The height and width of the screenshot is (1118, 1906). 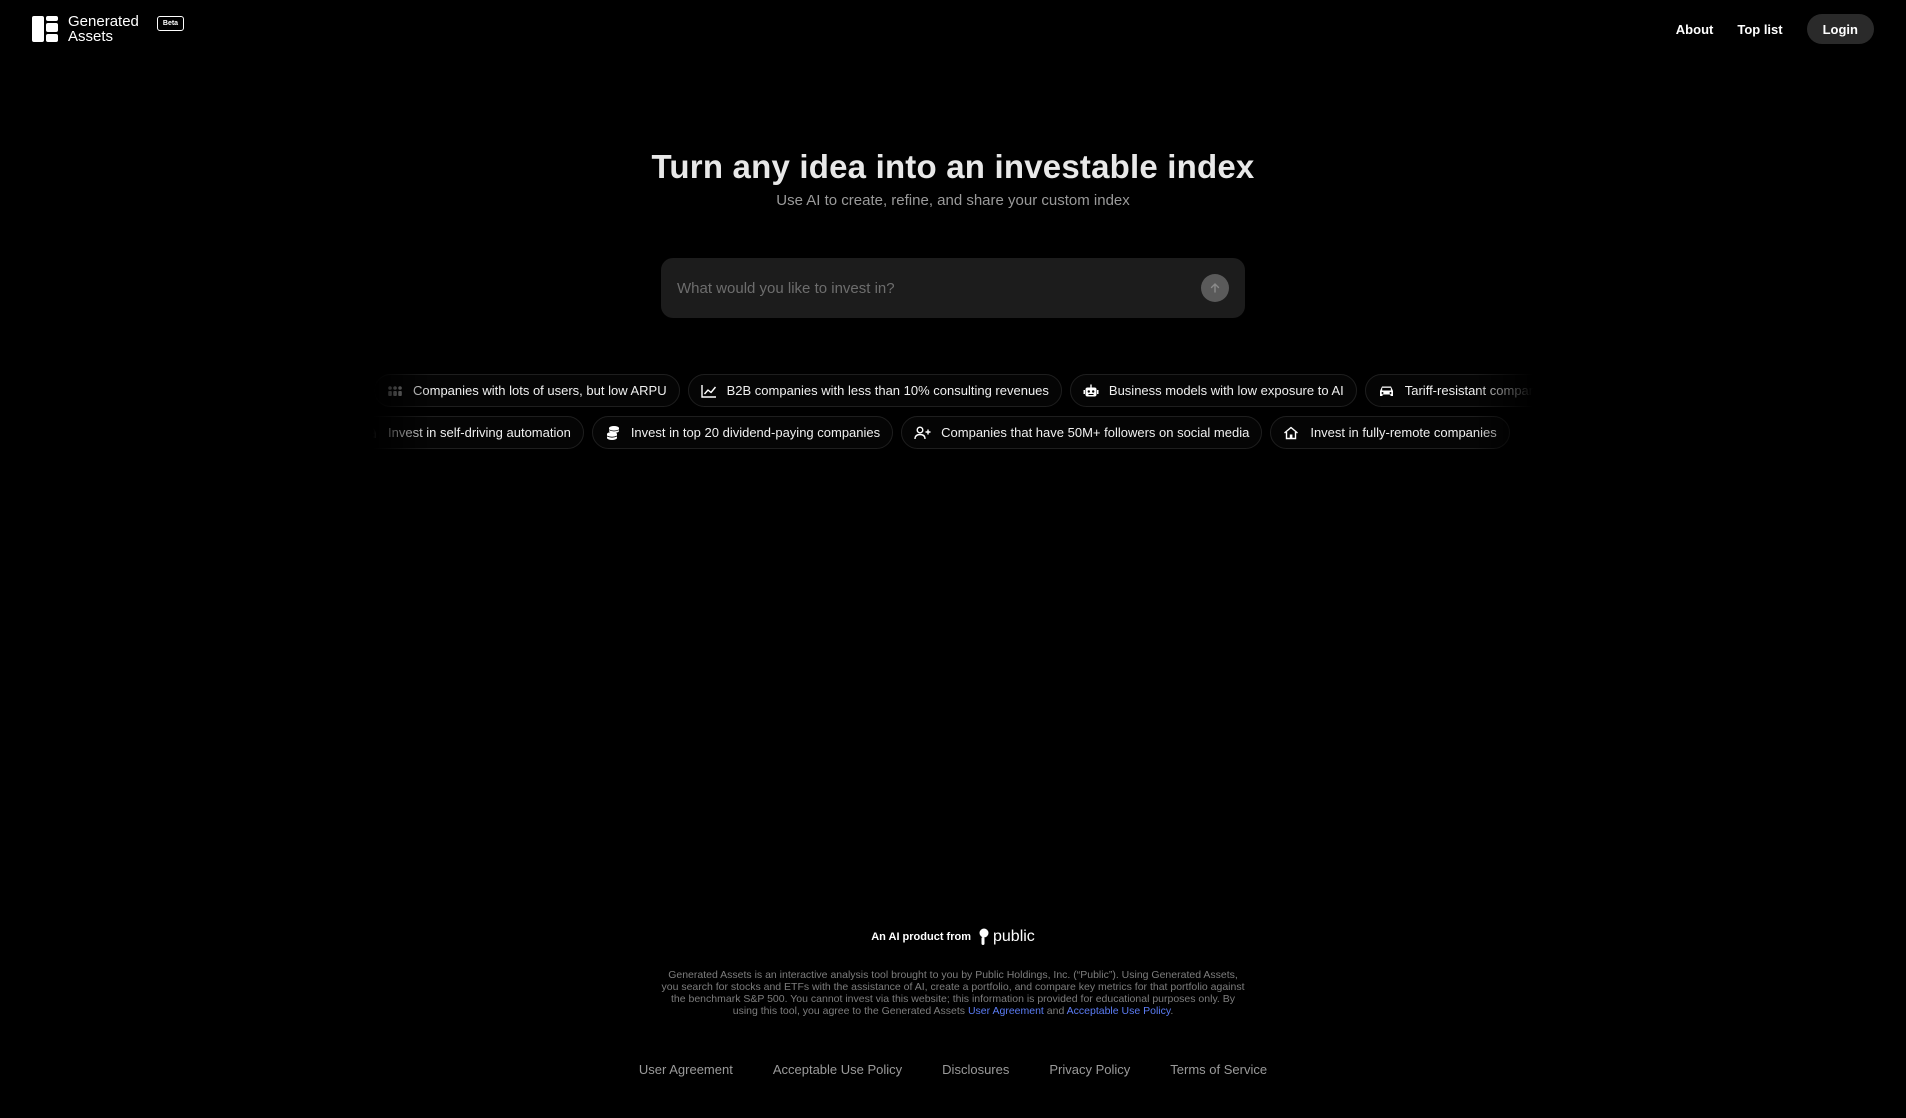 What do you see at coordinates (1695, 29) in the screenshot?
I see `nav-about-link: About` at bounding box center [1695, 29].